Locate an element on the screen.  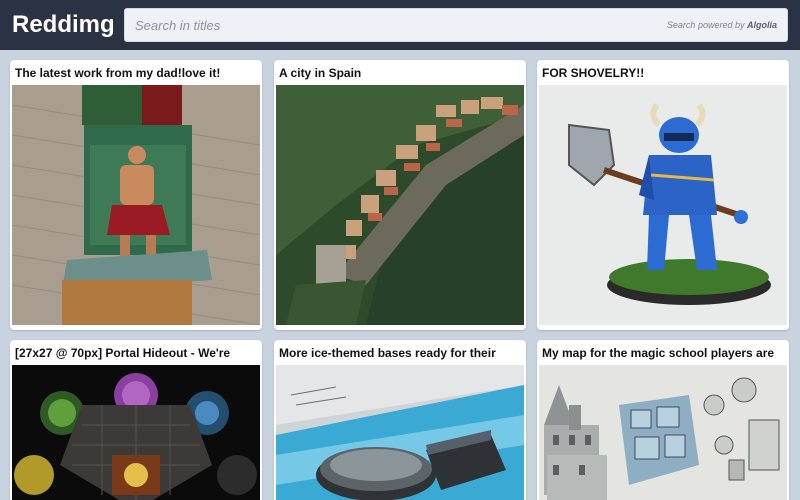
post-title: [27x27 @ 70px] Portal Hideout - We're is located at coordinates (136, 353).